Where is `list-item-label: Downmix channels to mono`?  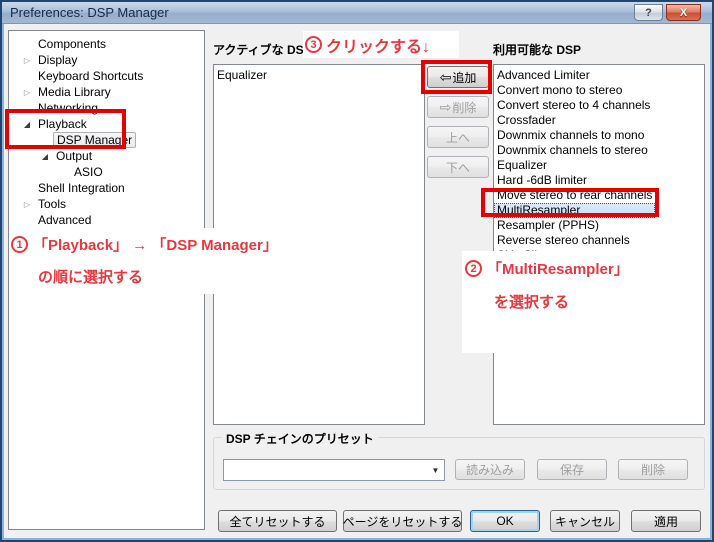 list-item-label: Downmix channels to mono is located at coordinates (571, 135).